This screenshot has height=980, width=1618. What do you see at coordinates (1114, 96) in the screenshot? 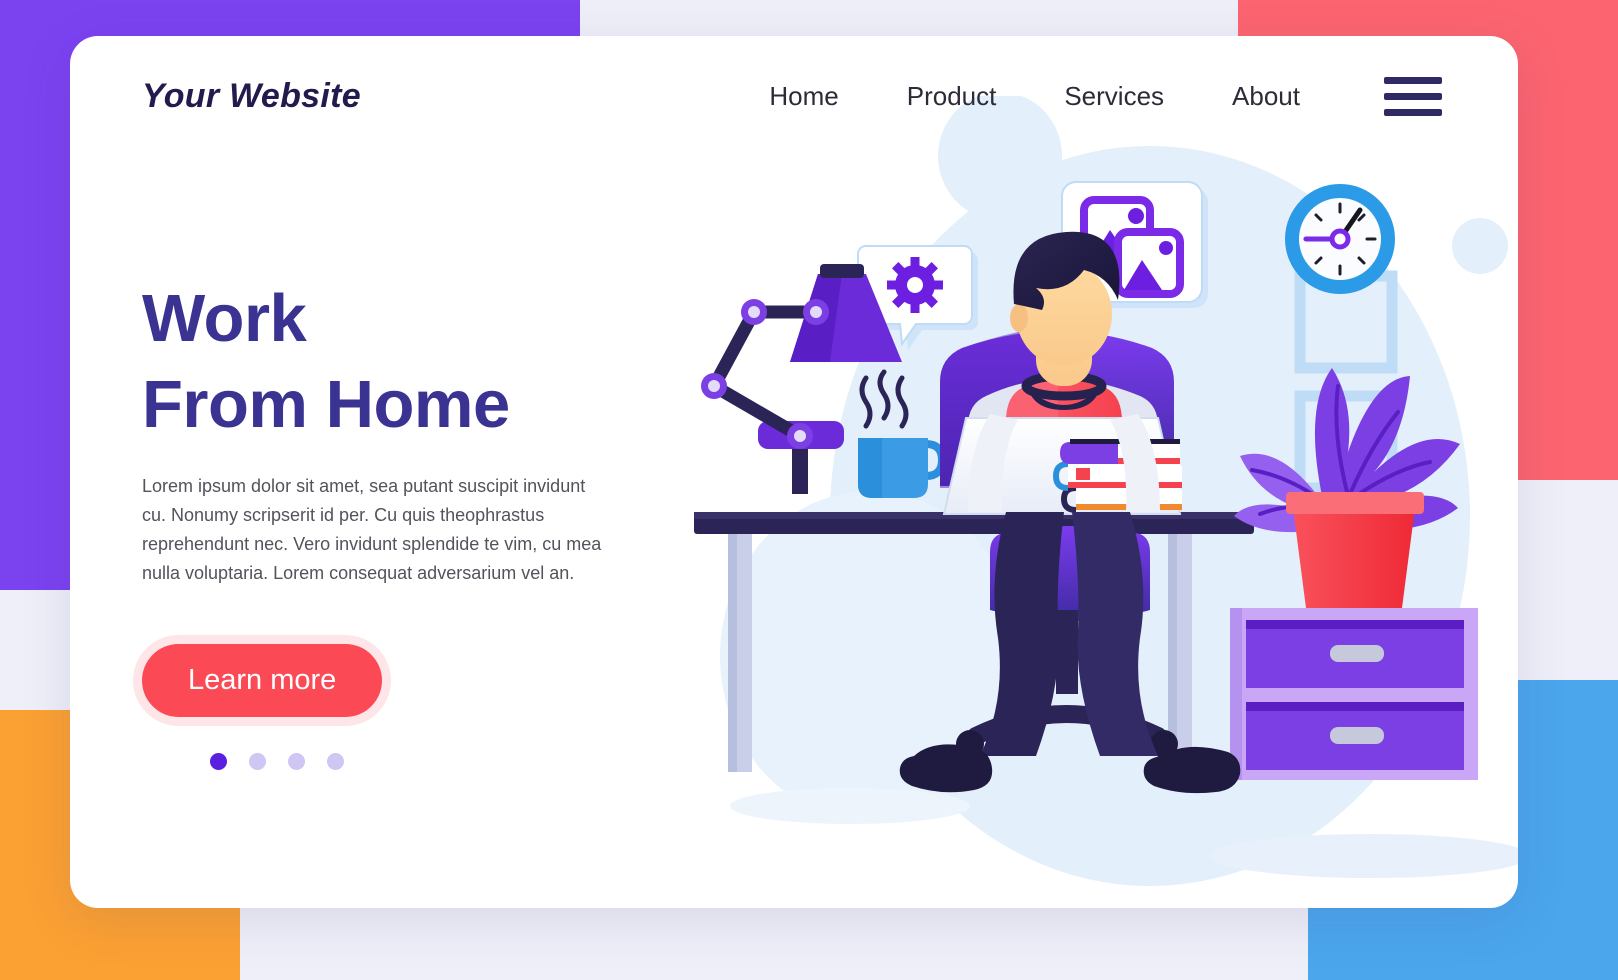
I see `nav-item-services: Services` at bounding box center [1114, 96].